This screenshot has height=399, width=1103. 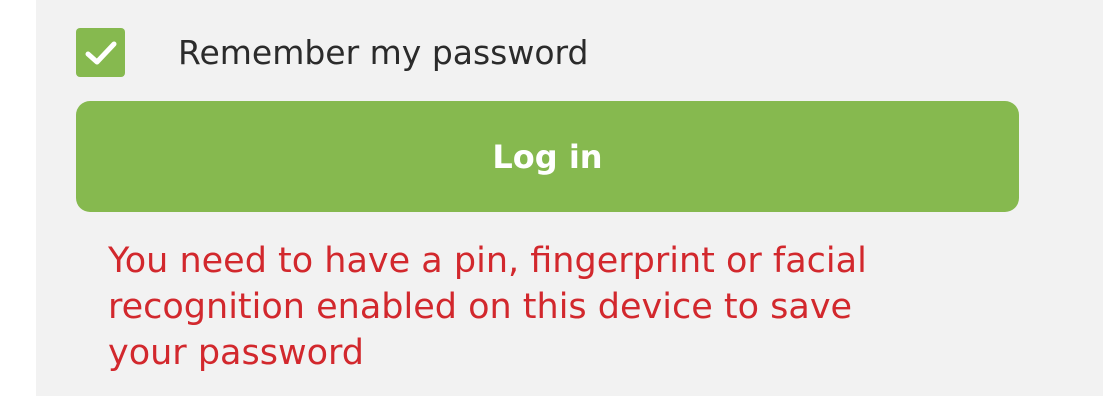 I want to click on check-icon, so click(x=100, y=52).